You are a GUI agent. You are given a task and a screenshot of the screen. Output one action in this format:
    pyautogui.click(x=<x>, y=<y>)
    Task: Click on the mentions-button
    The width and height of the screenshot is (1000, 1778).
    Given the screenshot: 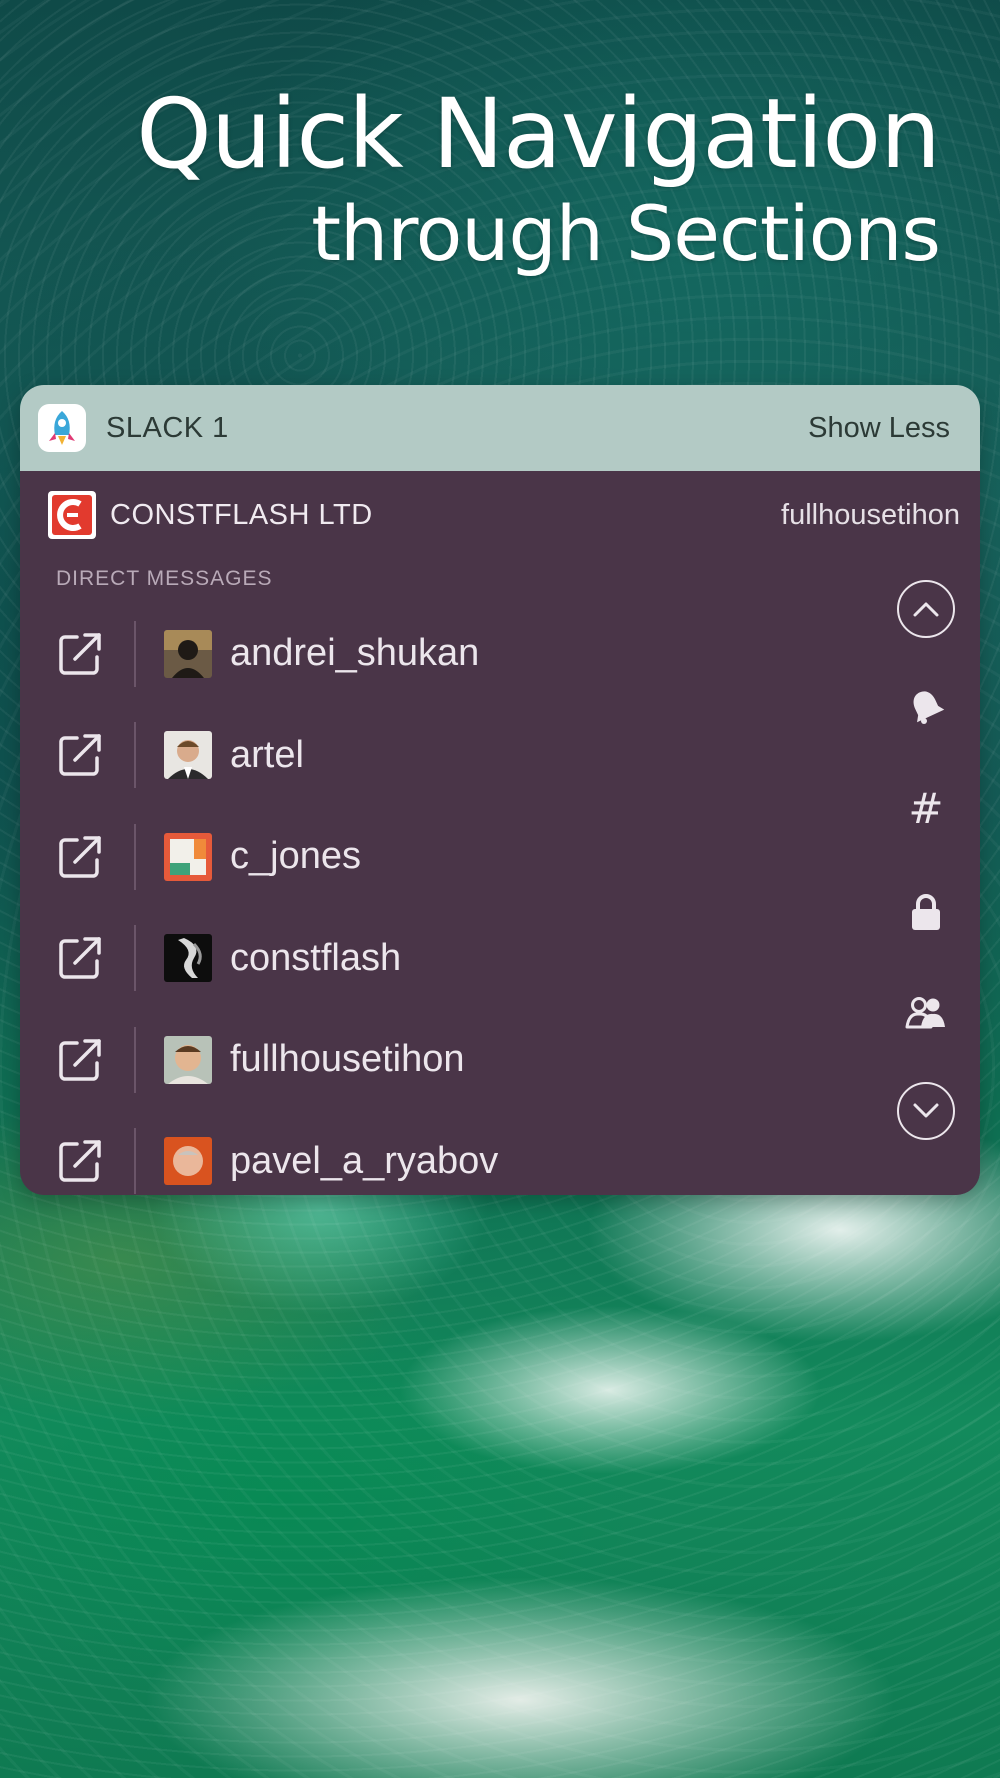 What is the action you would take?
    pyautogui.click(x=926, y=706)
    